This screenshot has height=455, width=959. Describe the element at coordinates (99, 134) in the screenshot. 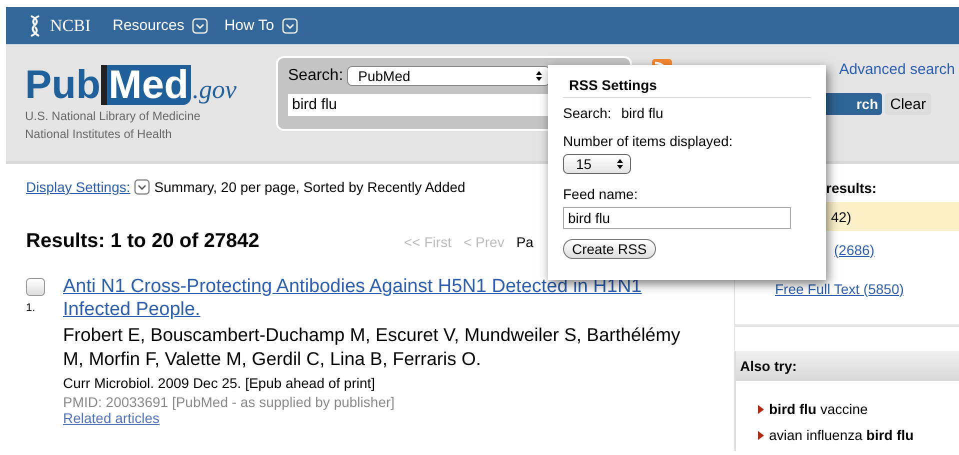

I see `logo-subtitle: National Institutes of Health` at that location.